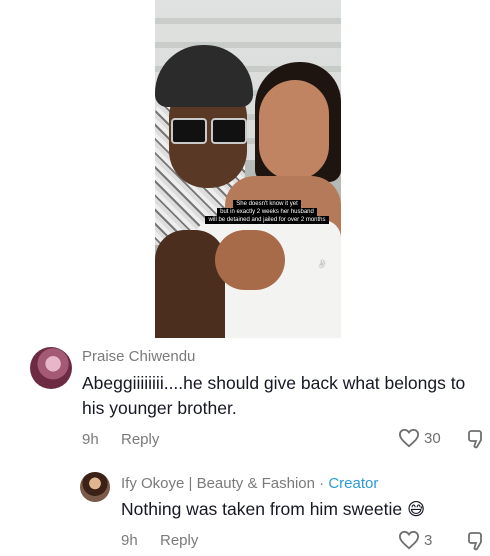  Describe the element at coordinates (428, 540) in the screenshot. I see `like-count: 3` at that location.